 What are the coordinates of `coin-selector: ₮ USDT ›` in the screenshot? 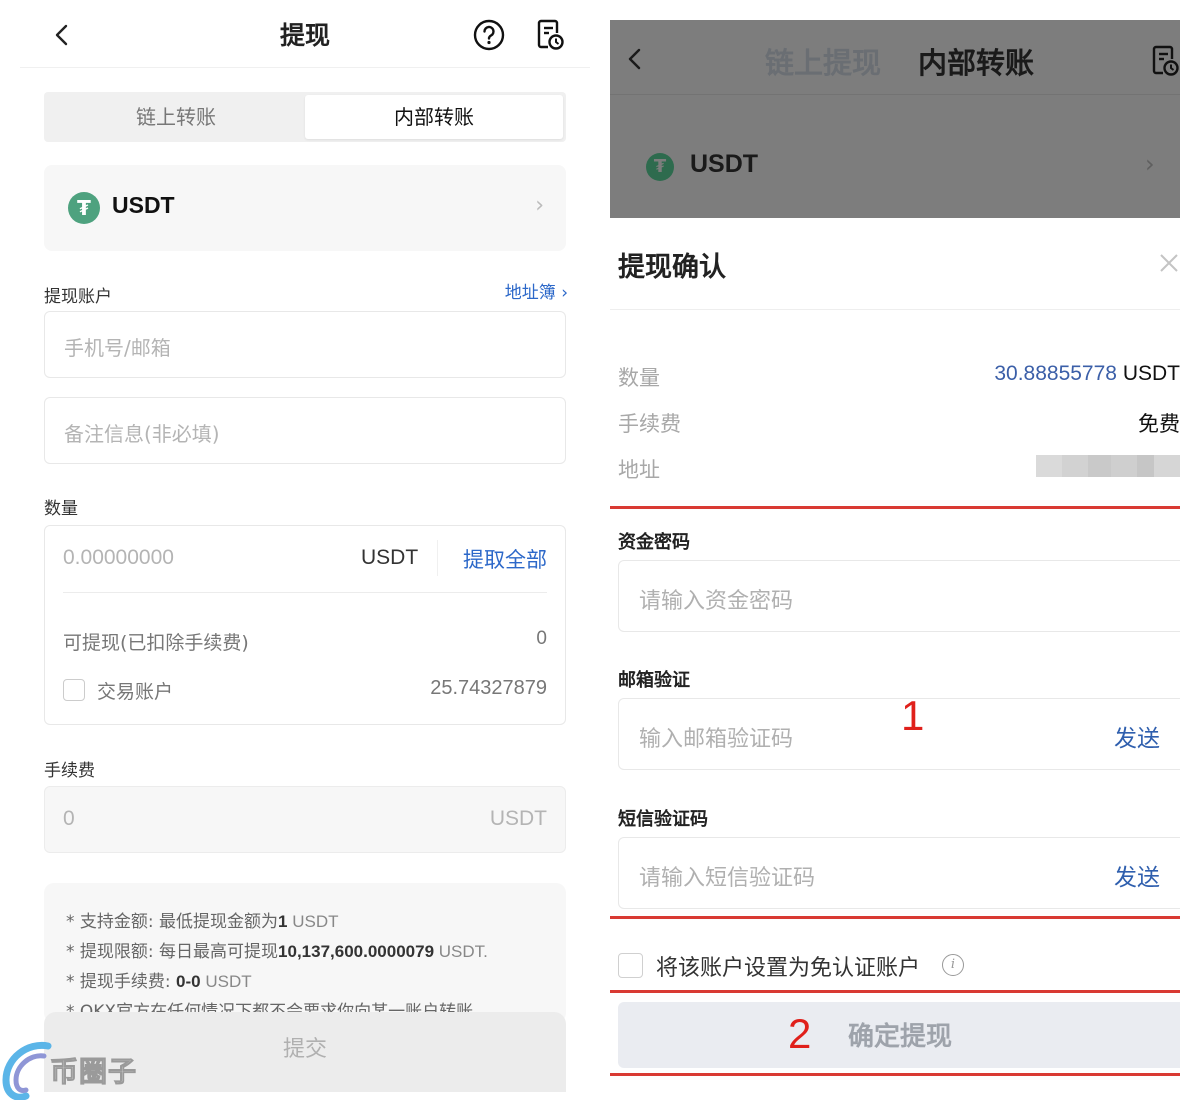 It's located at (305, 208).